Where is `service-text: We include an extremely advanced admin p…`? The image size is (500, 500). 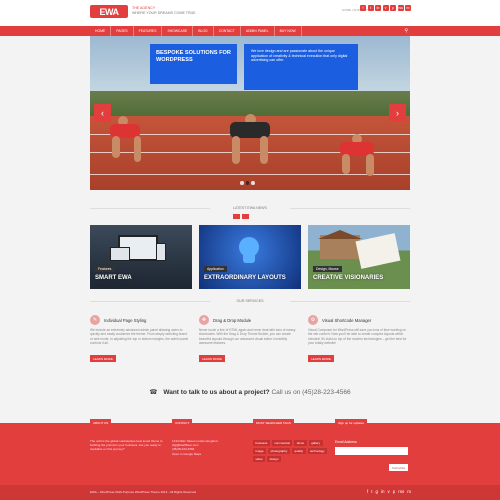 service-text: We include an extremely advanced admin p… is located at coordinates (139, 337).